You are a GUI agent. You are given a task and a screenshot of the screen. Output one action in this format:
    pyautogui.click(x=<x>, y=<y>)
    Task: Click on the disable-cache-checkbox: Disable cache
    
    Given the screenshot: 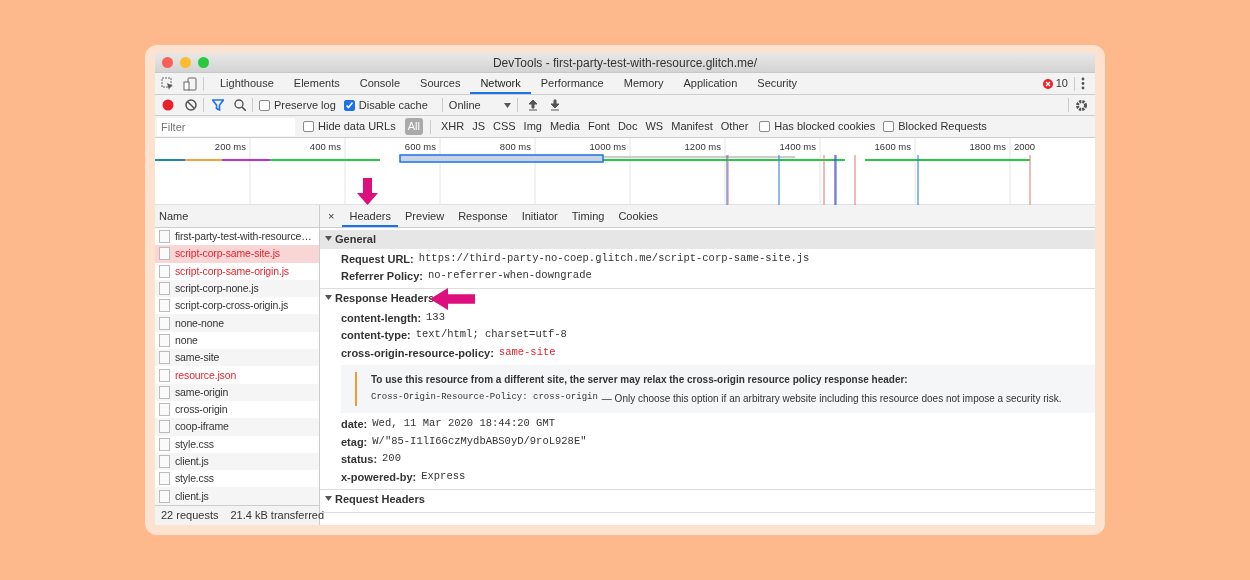 What is the action you would take?
    pyautogui.click(x=385, y=105)
    